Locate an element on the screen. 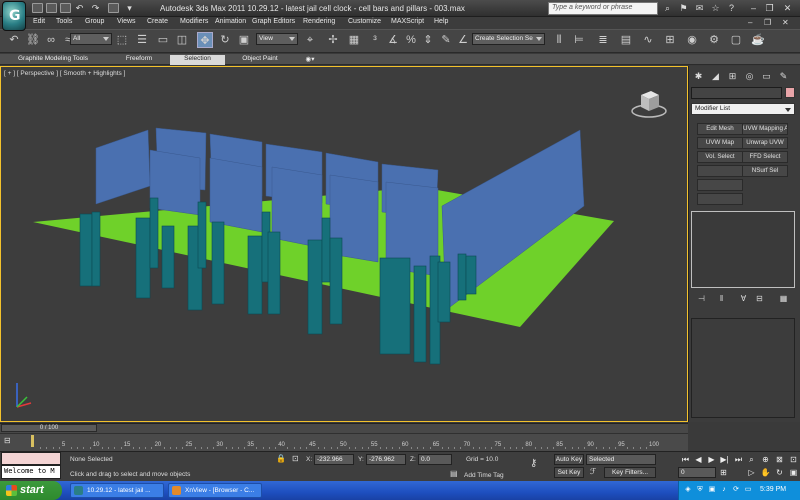 Image resolution: width=800 pixels, height=500 pixels. zoom-icon: ⌕ is located at coordinates (751, 460).